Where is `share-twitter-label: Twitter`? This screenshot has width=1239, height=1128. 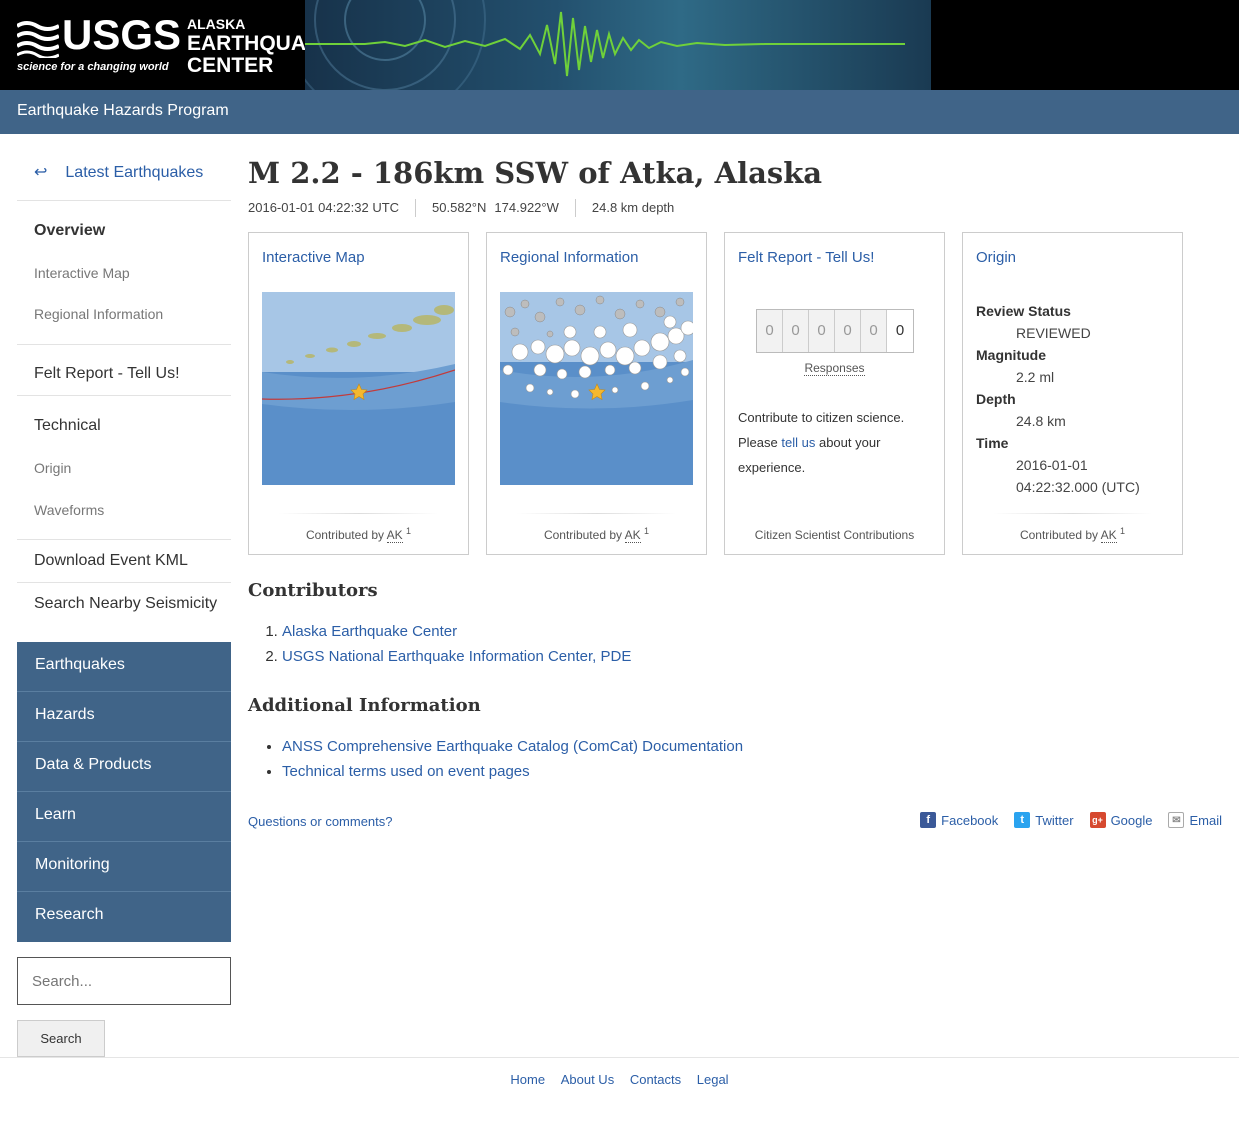
share-twitter-label: Twitter is located at coordinates (1054, 820).